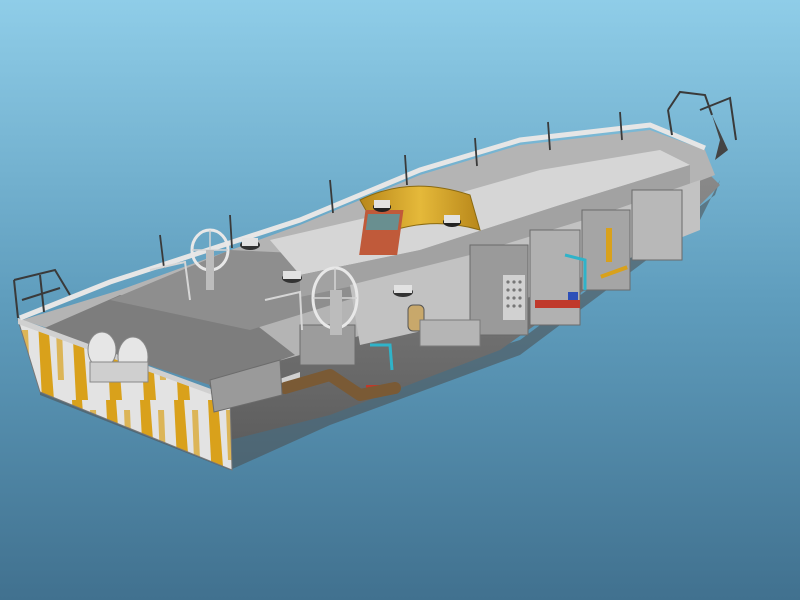  Describe the element at coordinates (609, 245) in the screenshot. I see `yellow-stripe` at that location.